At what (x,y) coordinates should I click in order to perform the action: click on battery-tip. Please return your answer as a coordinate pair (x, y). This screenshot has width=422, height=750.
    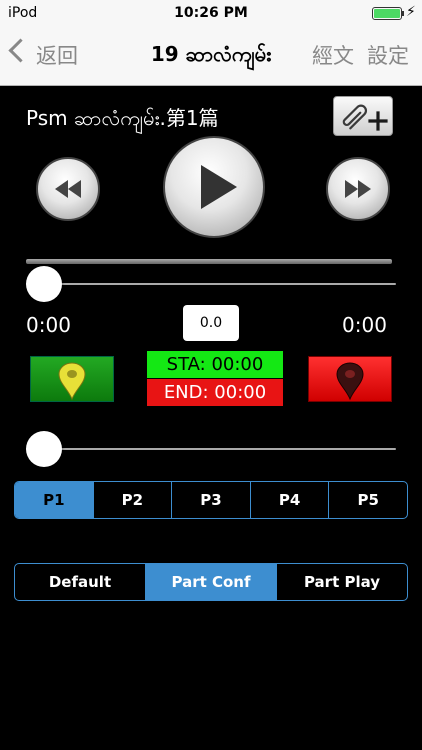
    Looking at the image, I should click on (403, 13).